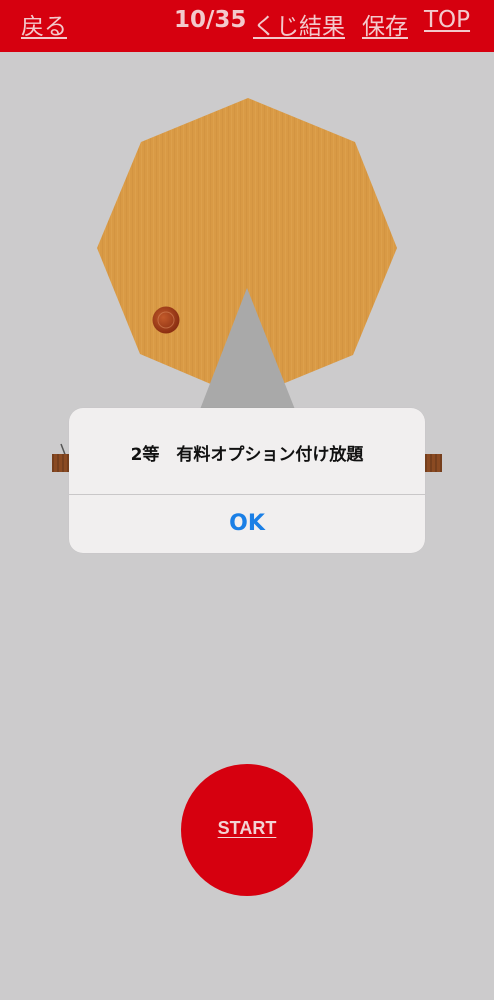 This screenshot has width=494, height=1000. Describe the element at coordinates (299, 24) in the screenshot. I see `lottery-results-link: くじ結果` at that location.